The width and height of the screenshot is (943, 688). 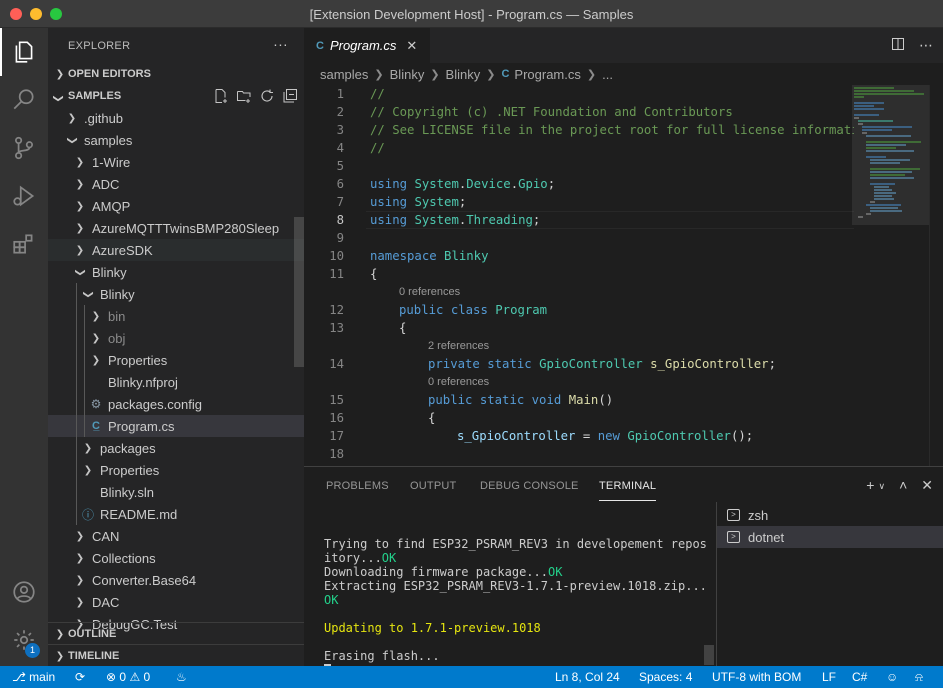 I want to click on manage-gear-icon: 1, so click(x=24, y=640).